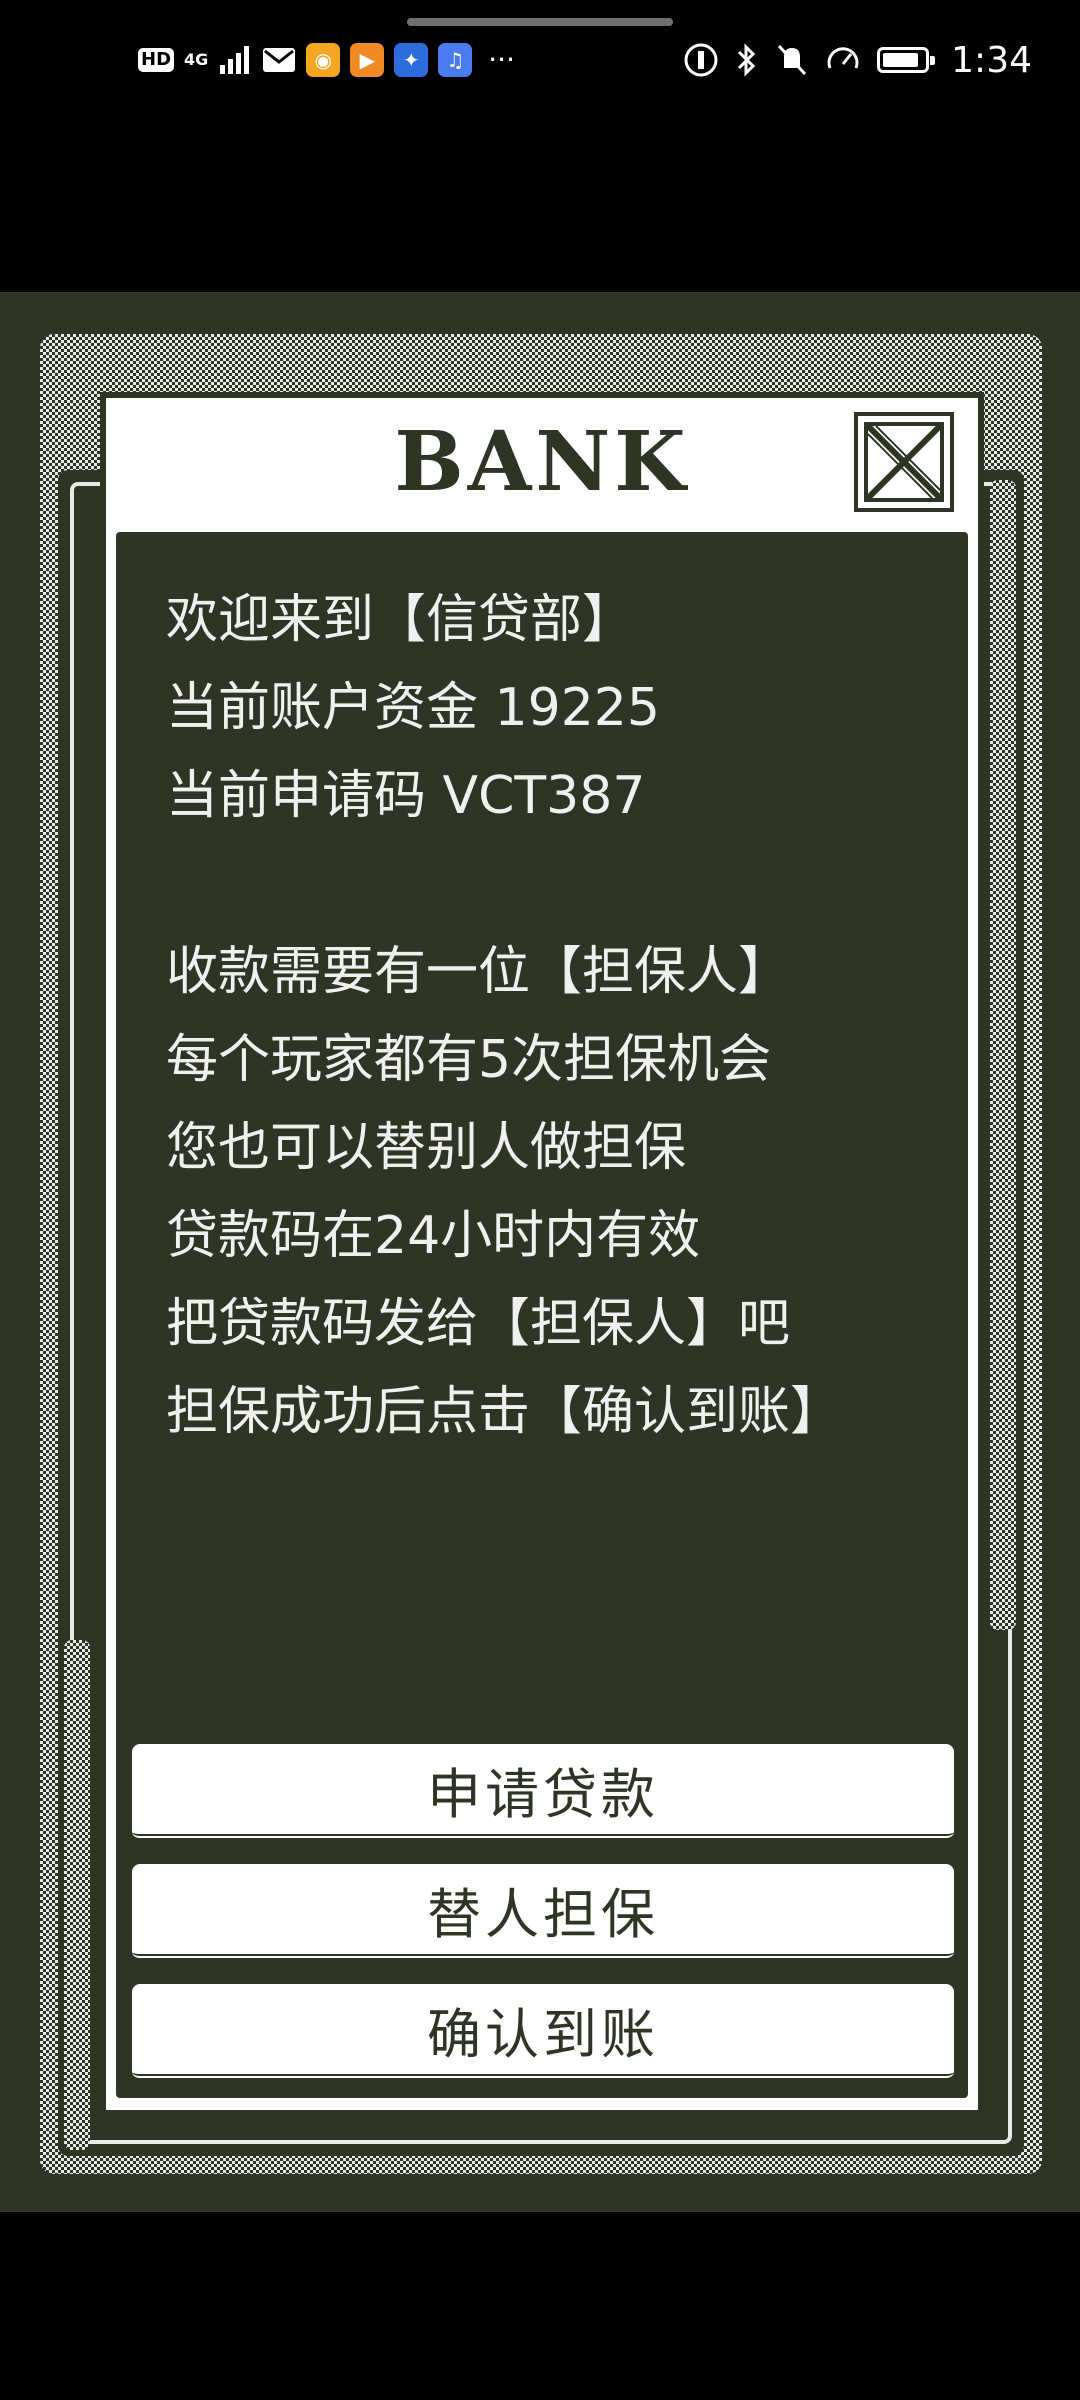 The height and width of the screenshot is (2400, 1080). I want to click on weibo-icon: ◉, so click(323, 60).